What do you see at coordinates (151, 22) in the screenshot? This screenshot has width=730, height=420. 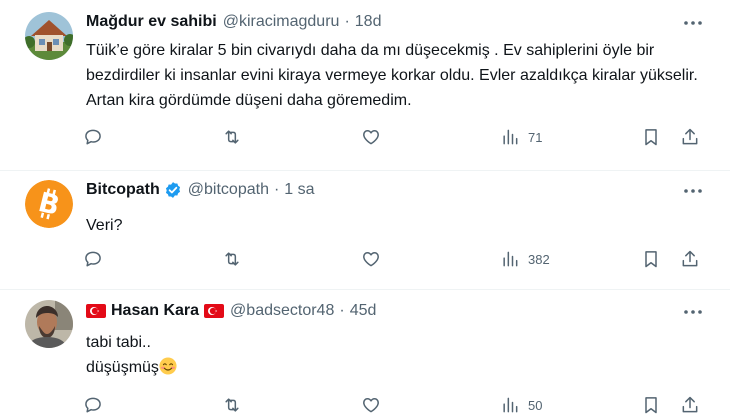 I see `display-name: Mağdur ev sahibi` at bounding box center [151, 22].